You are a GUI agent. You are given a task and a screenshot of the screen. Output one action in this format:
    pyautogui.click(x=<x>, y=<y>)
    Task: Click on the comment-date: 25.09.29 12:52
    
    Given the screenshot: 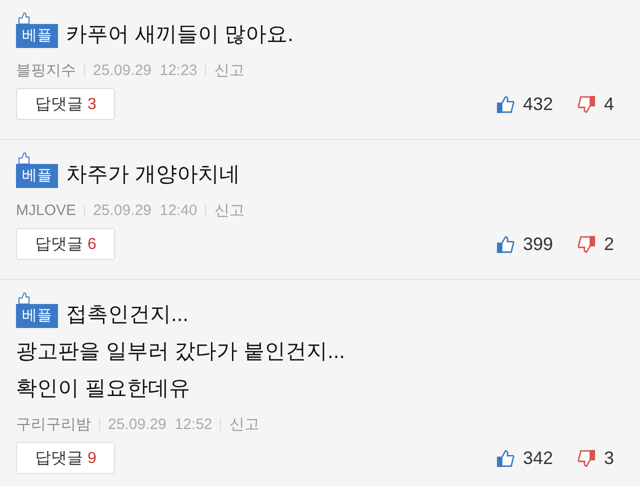 What is the action you would take?
    pyautogui.click(x=160, y=424)
    